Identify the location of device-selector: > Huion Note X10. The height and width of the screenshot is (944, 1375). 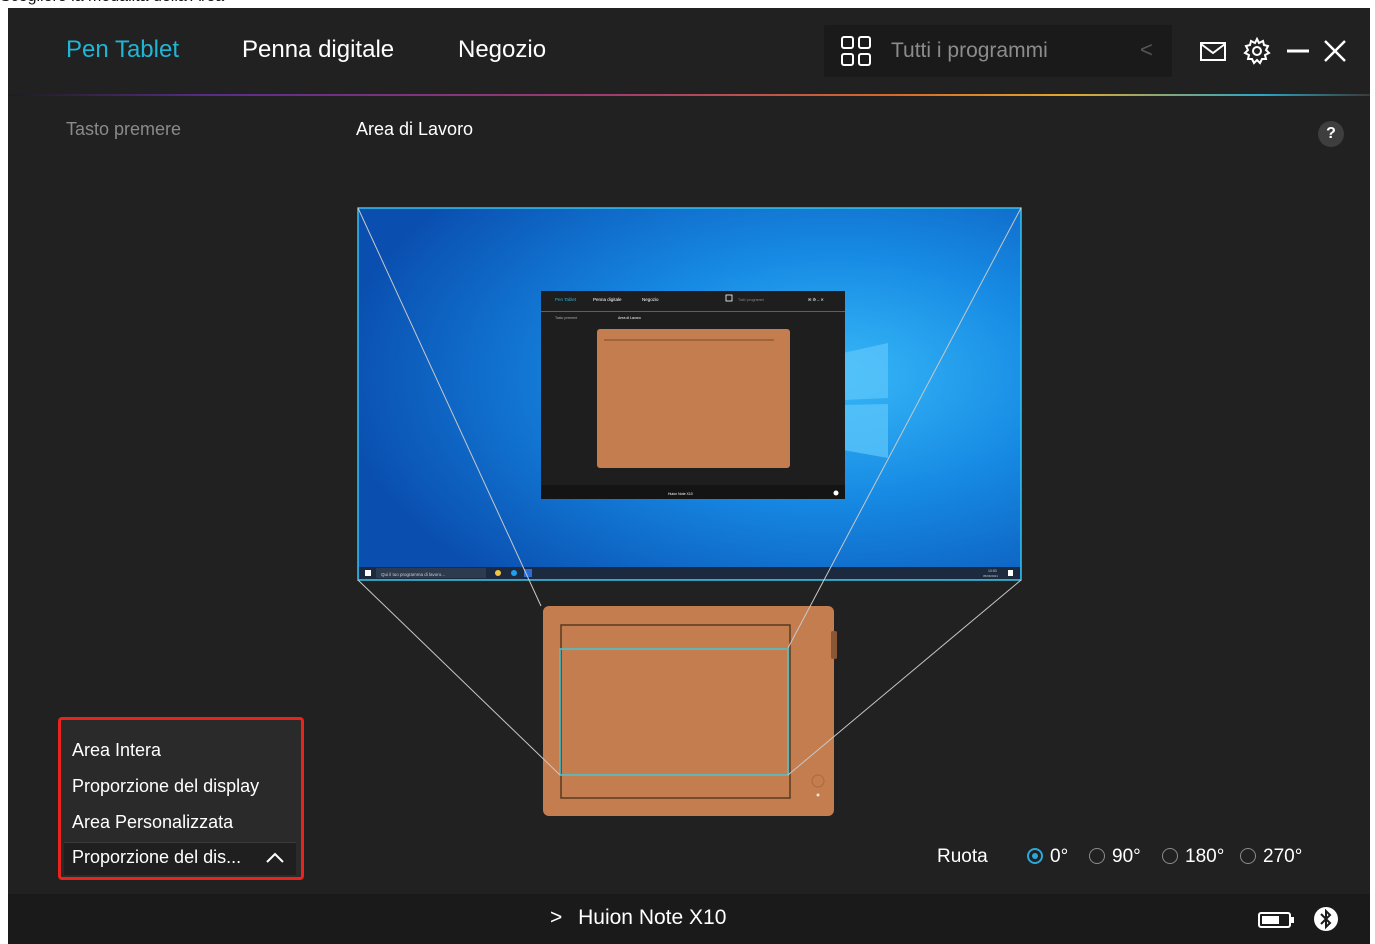
(638, 918).